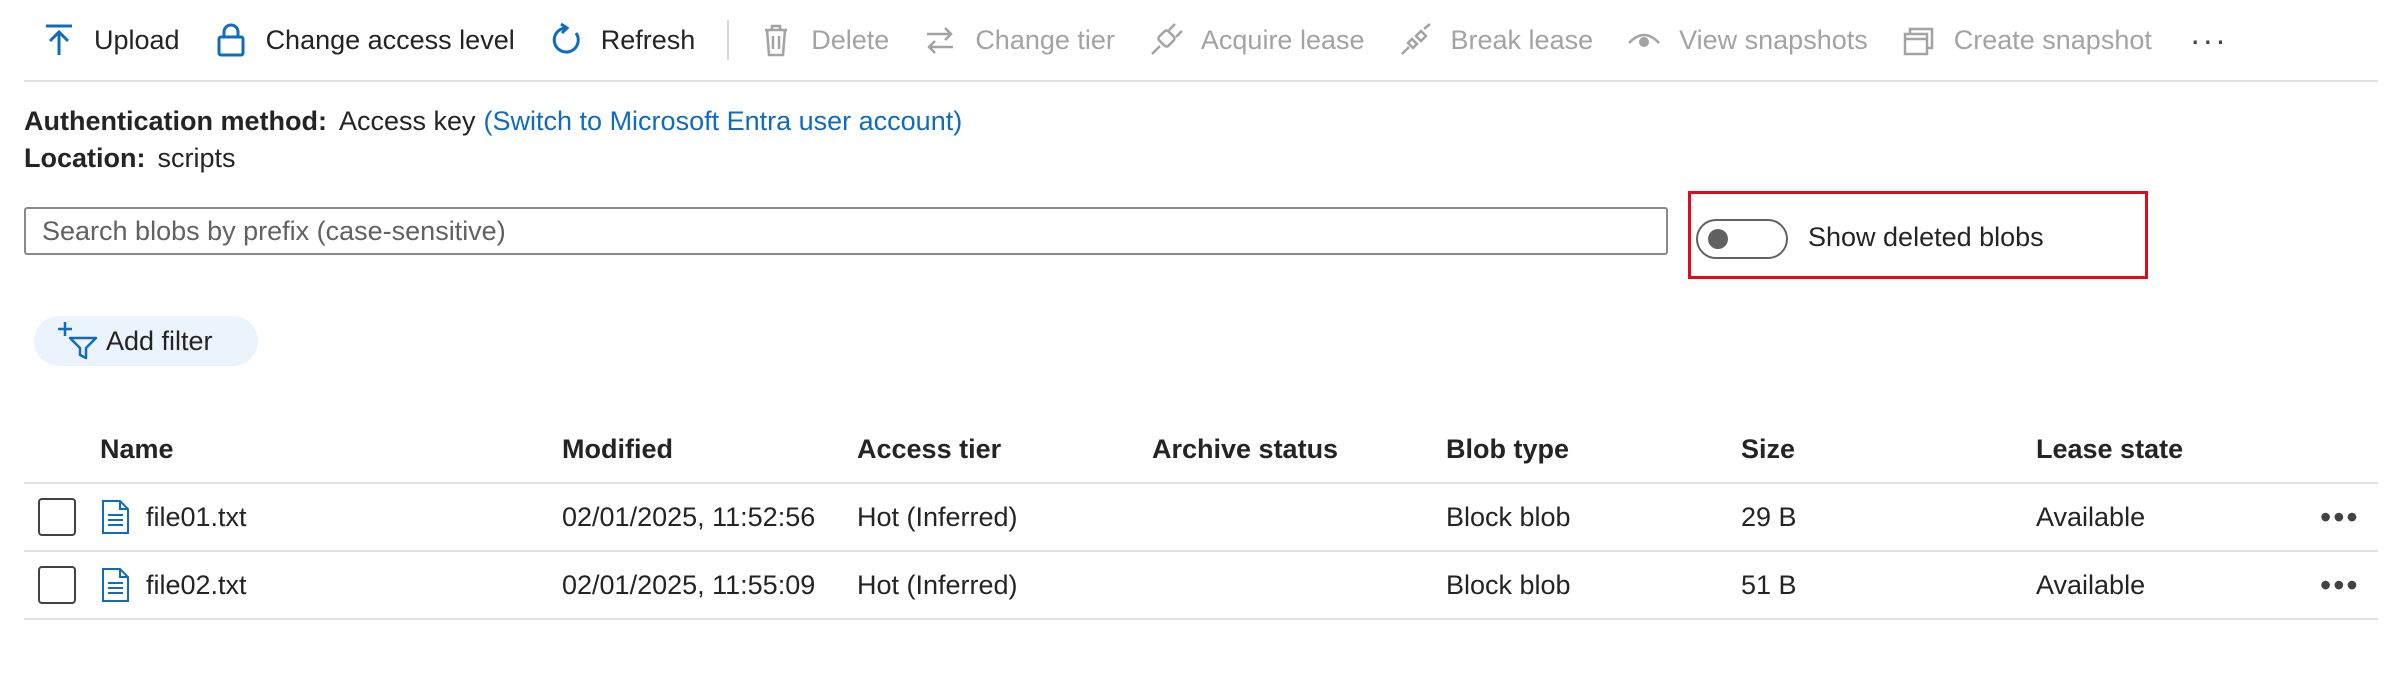 Image resolution: width=2400 pixels, height=700 pixels. What do you see at coordinates (689, 584) in the screenshot?
I see `blob-modified: 02/01/2025, 11:55:09` at bounding box center [689, 584].